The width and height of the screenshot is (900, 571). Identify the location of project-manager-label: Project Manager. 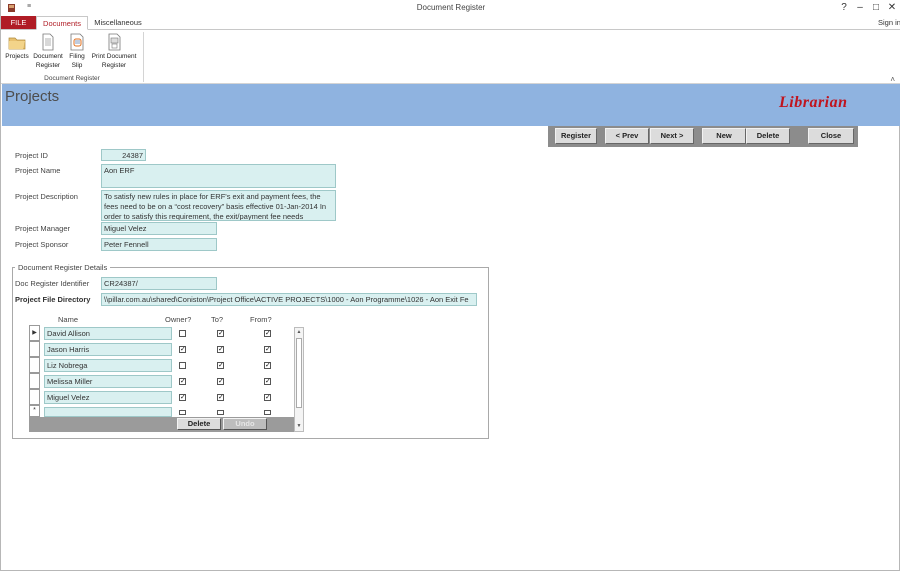
(43, 228).